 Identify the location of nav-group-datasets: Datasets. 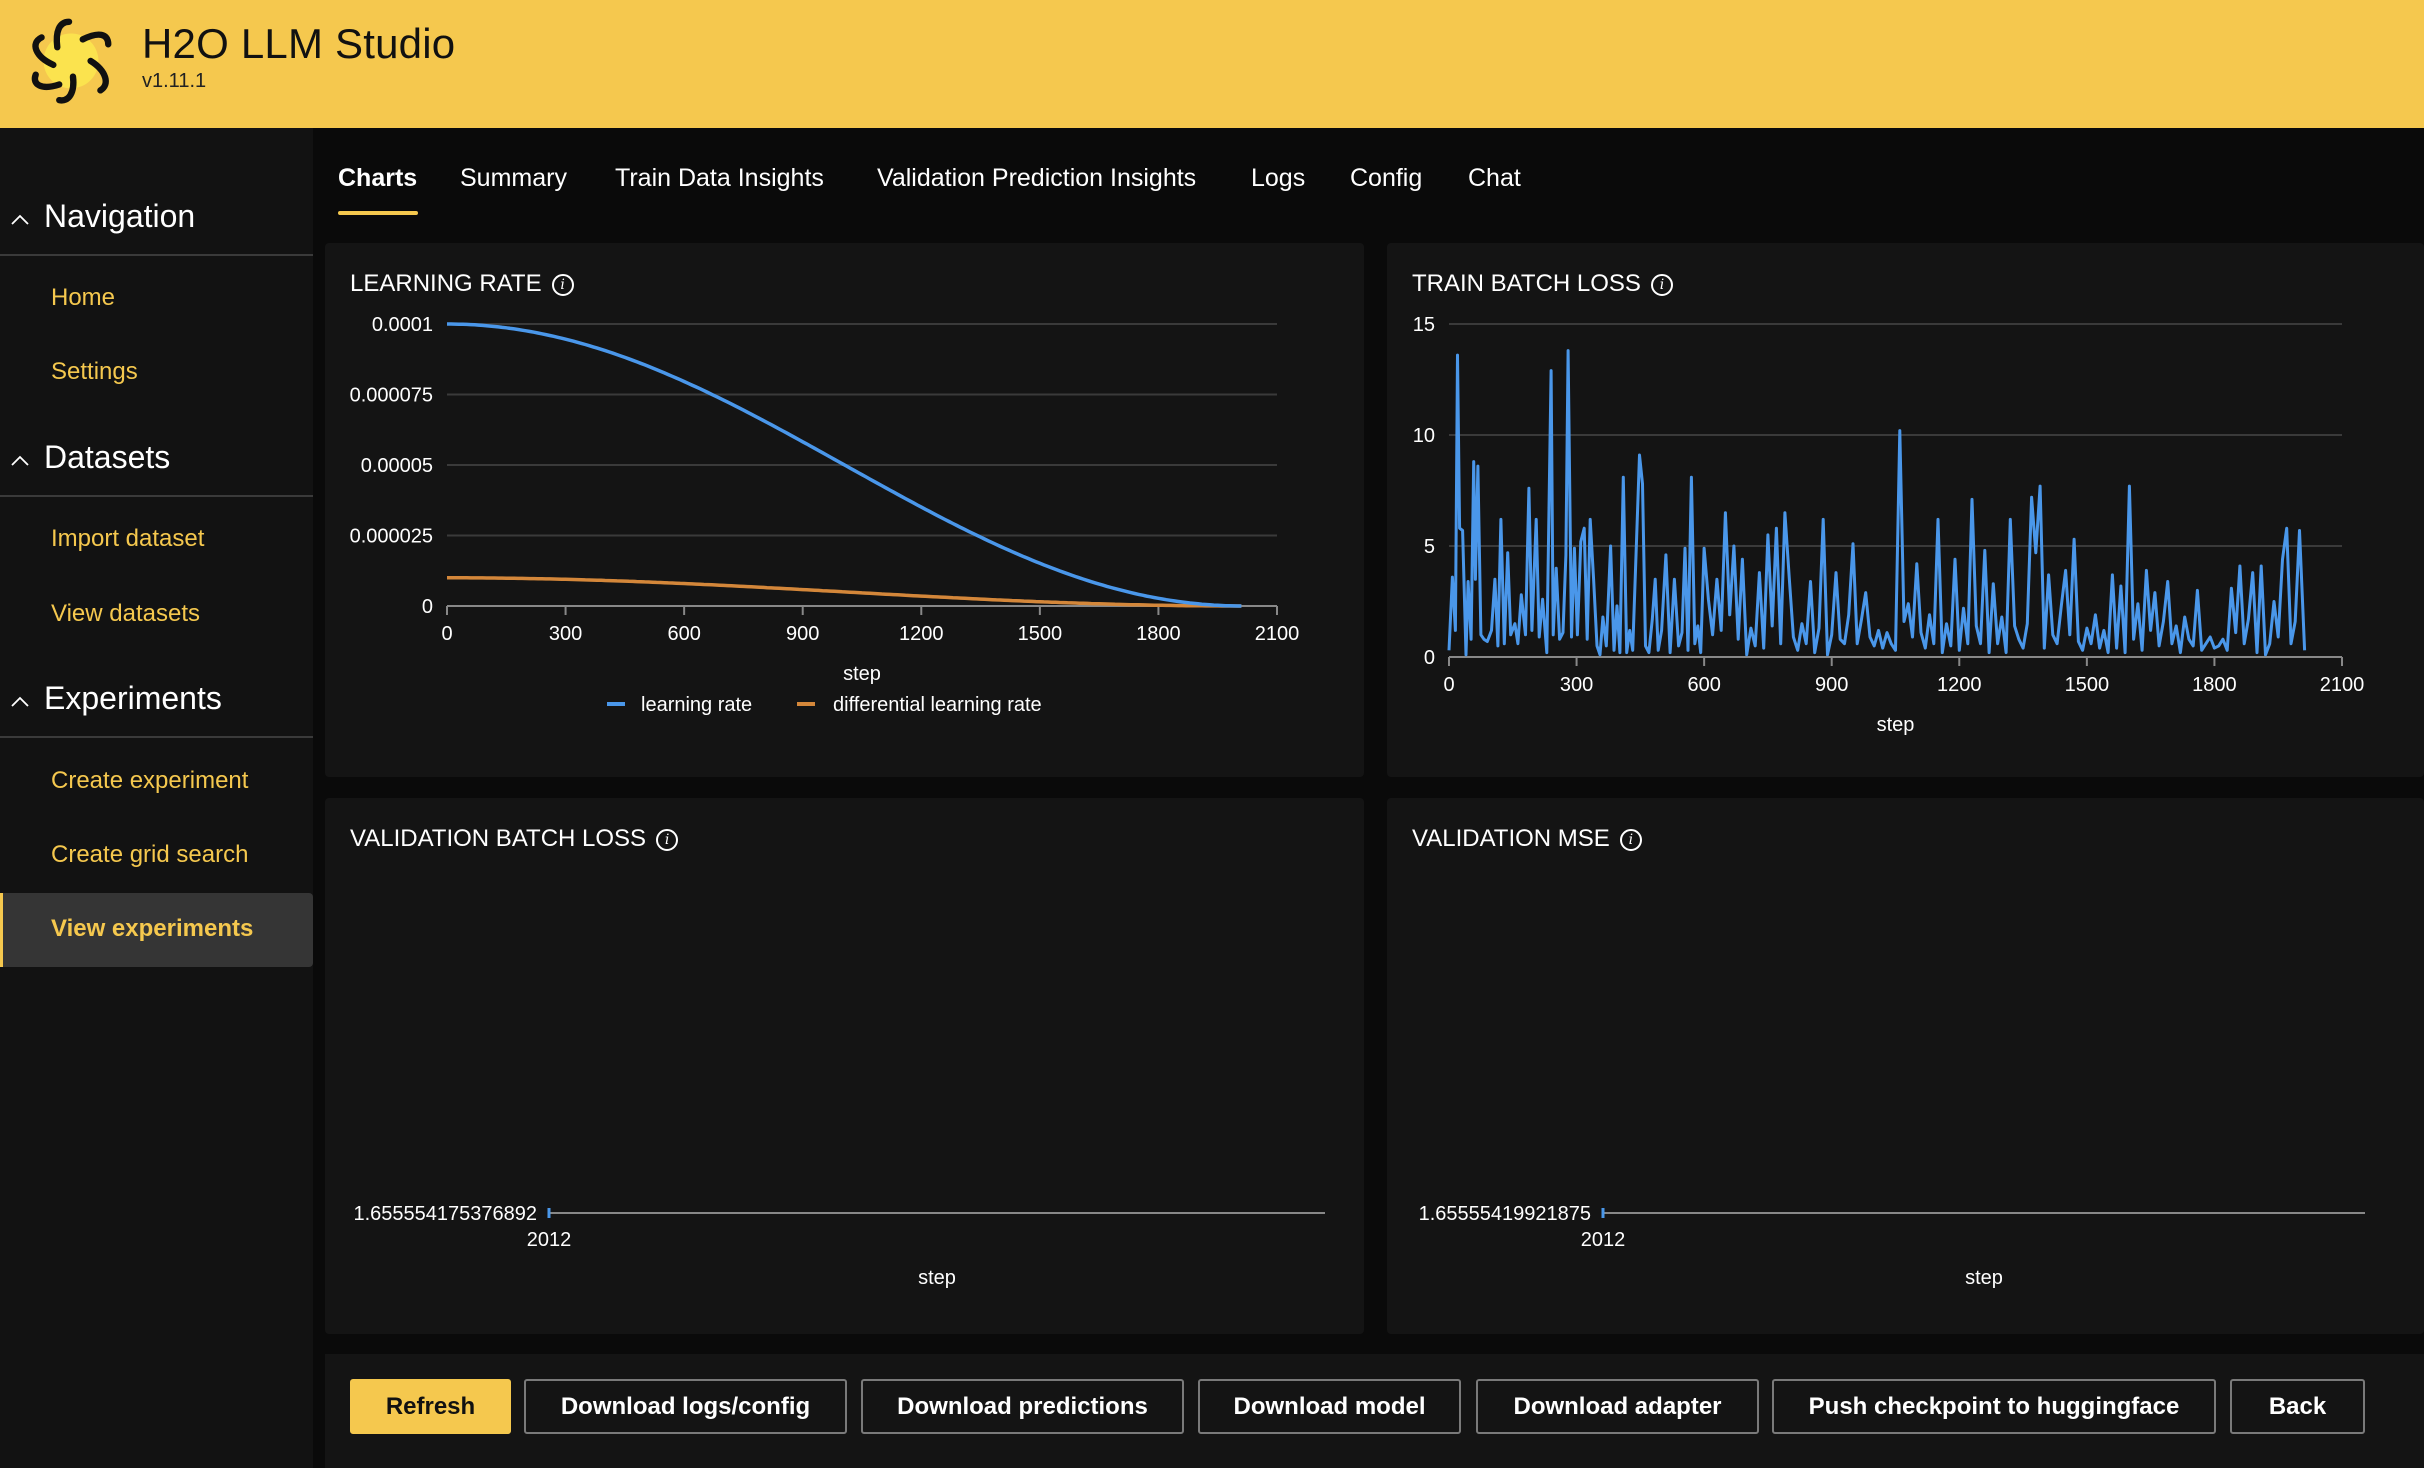
(156, 456).